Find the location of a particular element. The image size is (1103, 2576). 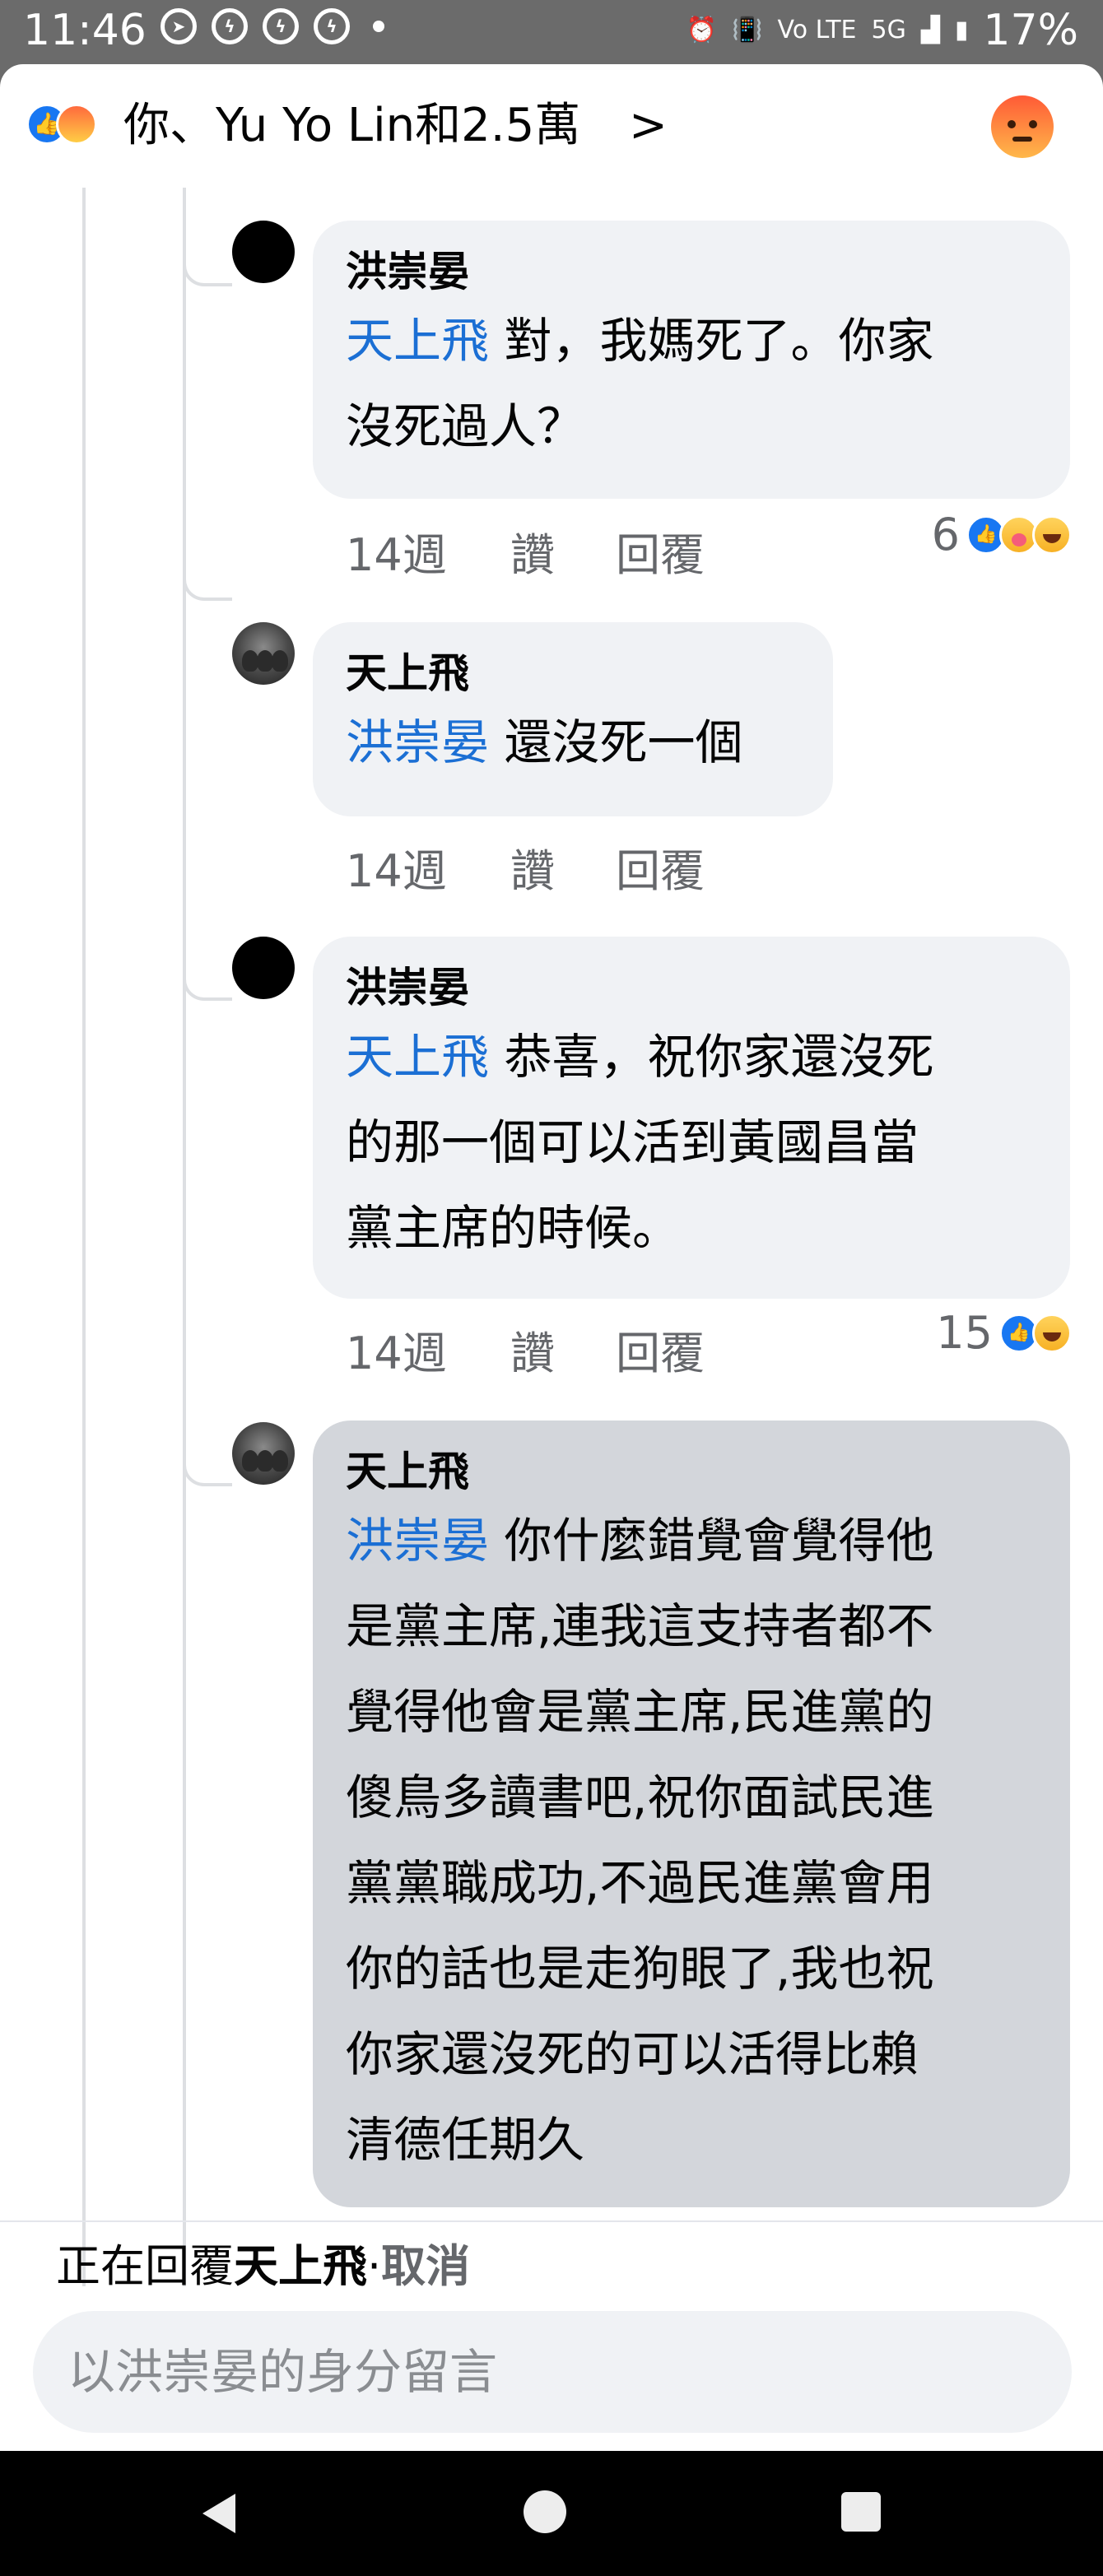

navigation-bar is located at coordinates (551, 2513).